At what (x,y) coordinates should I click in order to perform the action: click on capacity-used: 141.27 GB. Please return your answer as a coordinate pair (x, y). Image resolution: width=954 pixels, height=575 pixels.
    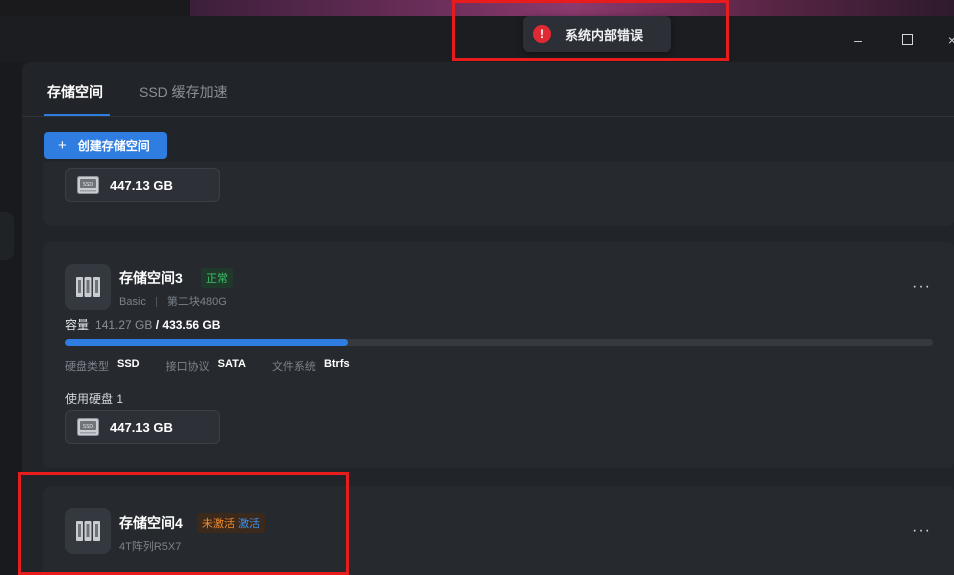
    Looking at the image, I should click on (124, 325).